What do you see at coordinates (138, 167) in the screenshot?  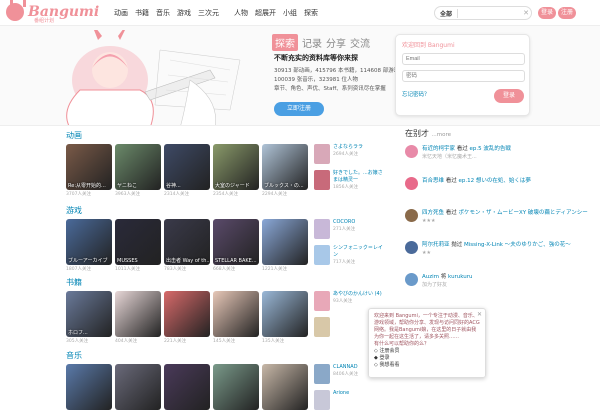 I see `subject-tile: ヤニねこ` at bounding box center [138, 167].